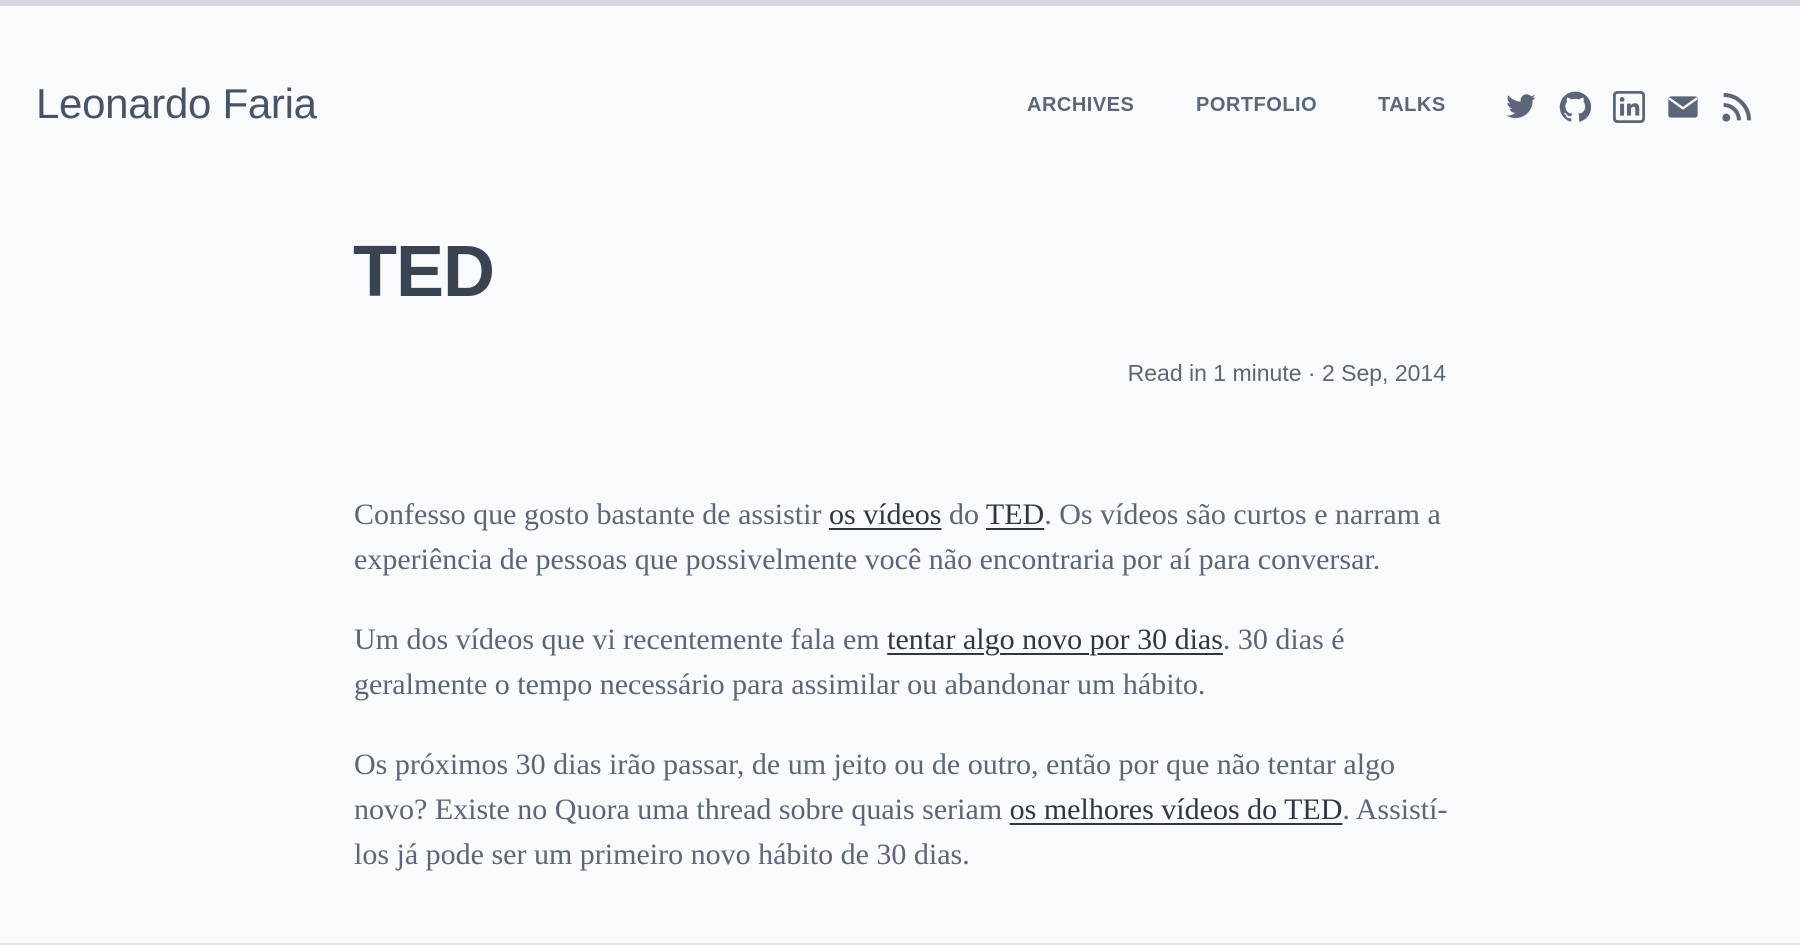 Image resolution: width=1800 pixels, height=945 pixels. Describe the element at coordinates (900, 3) in the screenshot. I see `top-border` at that location.